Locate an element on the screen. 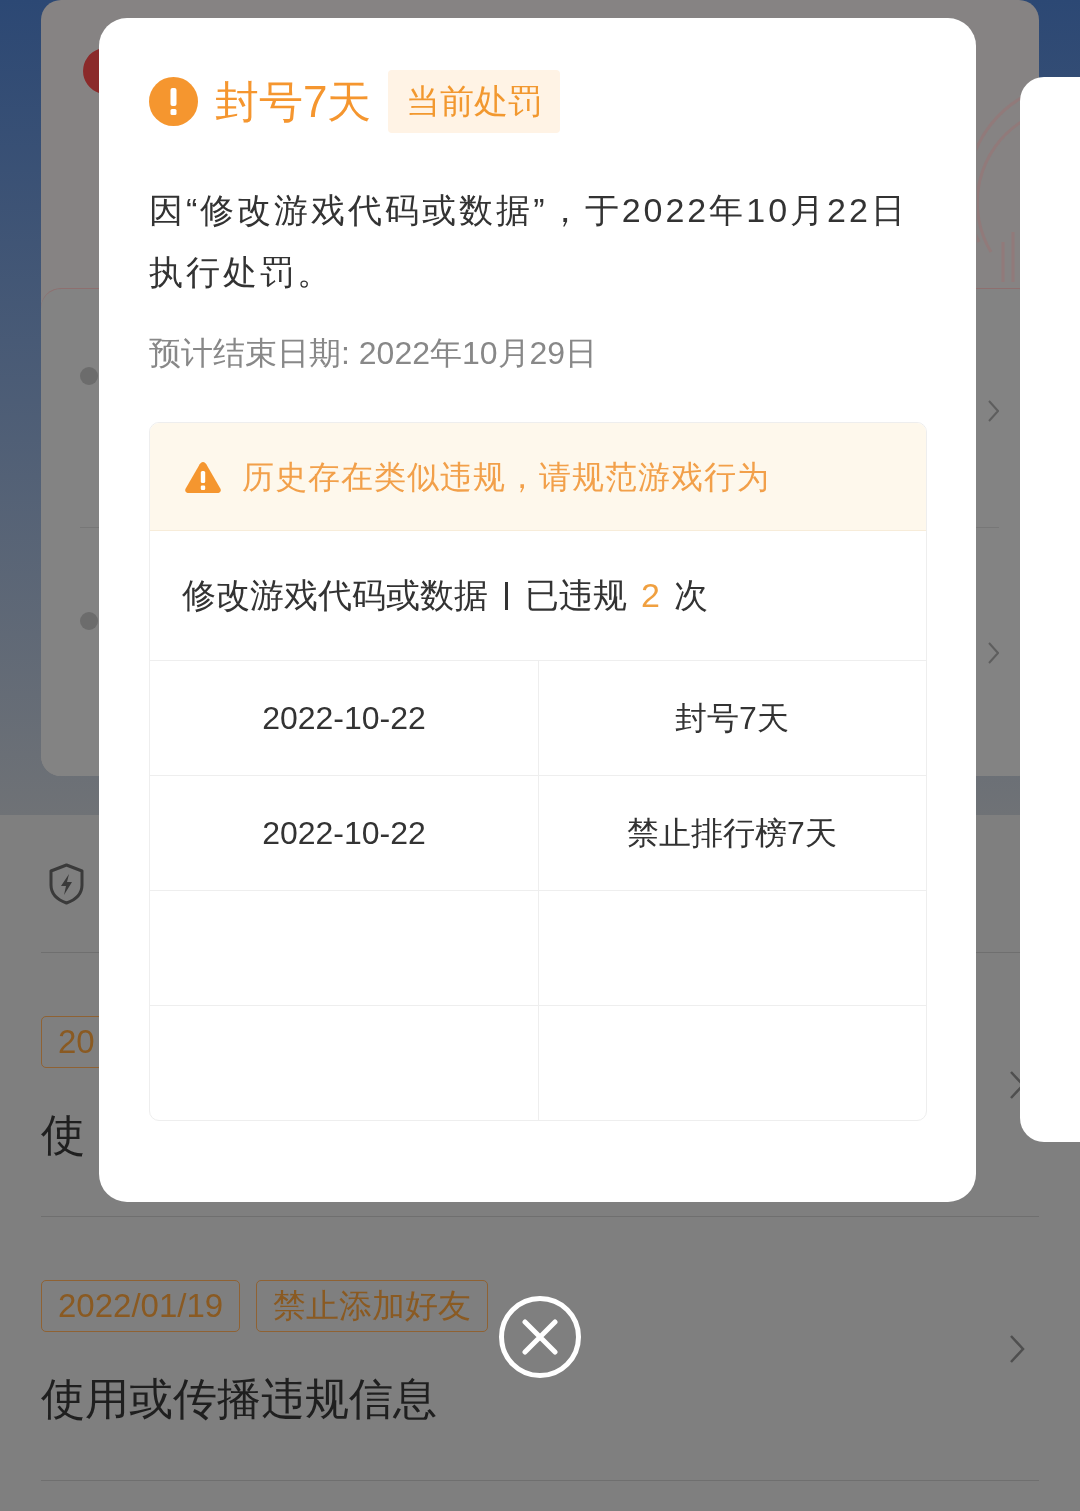 The height and width of the screenshot is (1511, 1080). end-date-text: 预计结束日期: 2022年10月29日 is located at coordinates (374, 353).